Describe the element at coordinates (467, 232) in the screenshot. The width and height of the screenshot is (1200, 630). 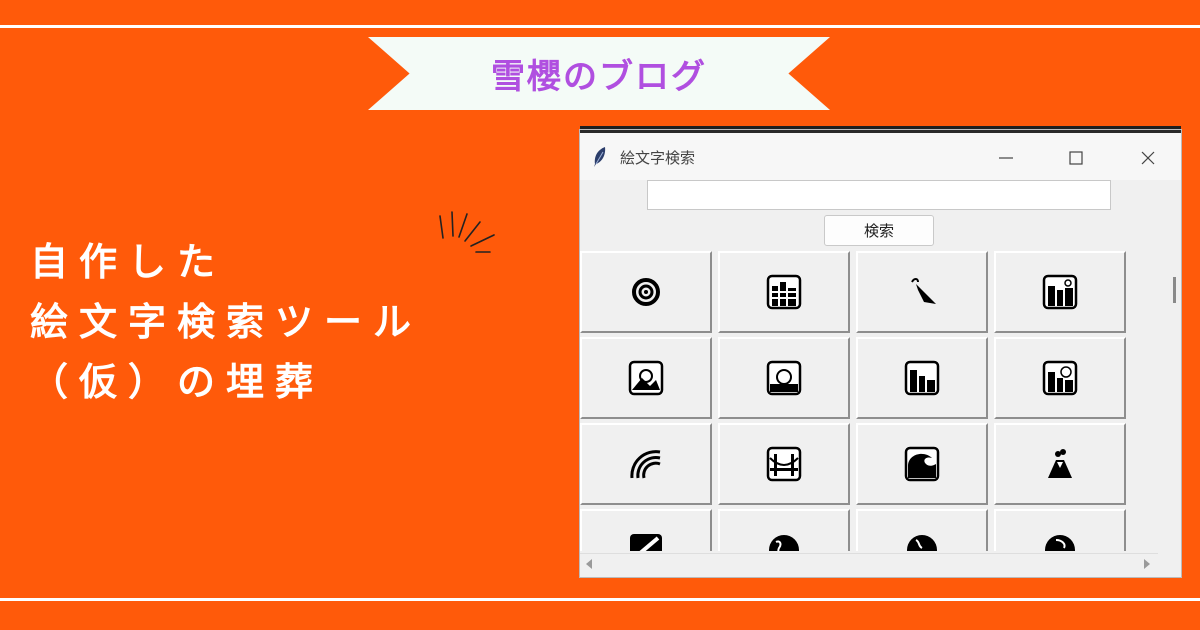
I see `sparkle-icon` at that location.